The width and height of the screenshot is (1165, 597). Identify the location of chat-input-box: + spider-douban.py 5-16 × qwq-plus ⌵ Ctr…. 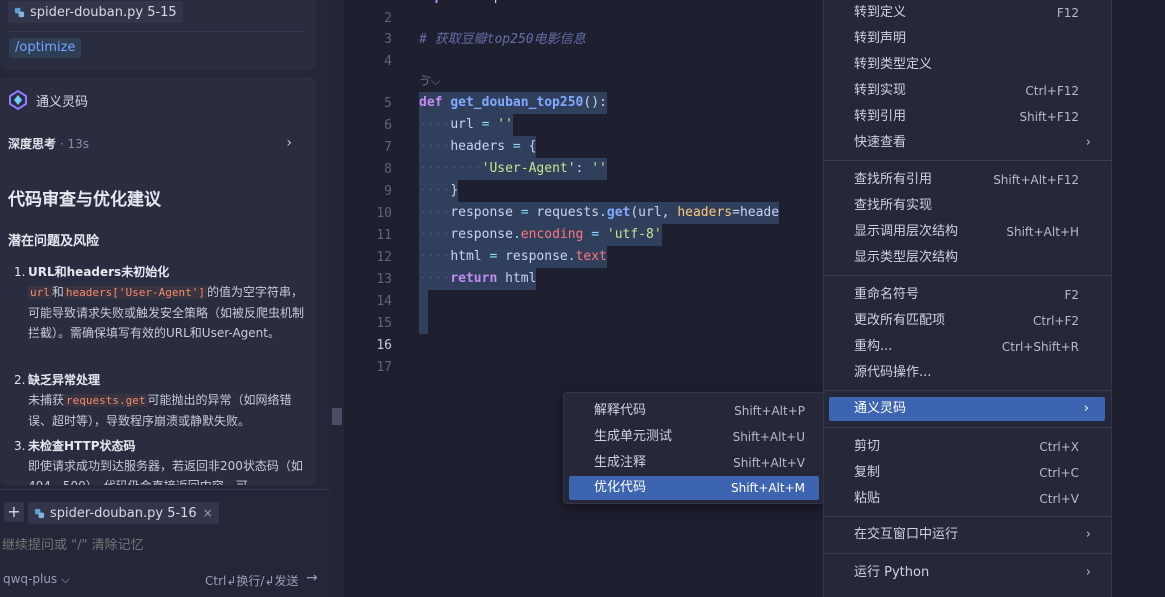
(165, 543).